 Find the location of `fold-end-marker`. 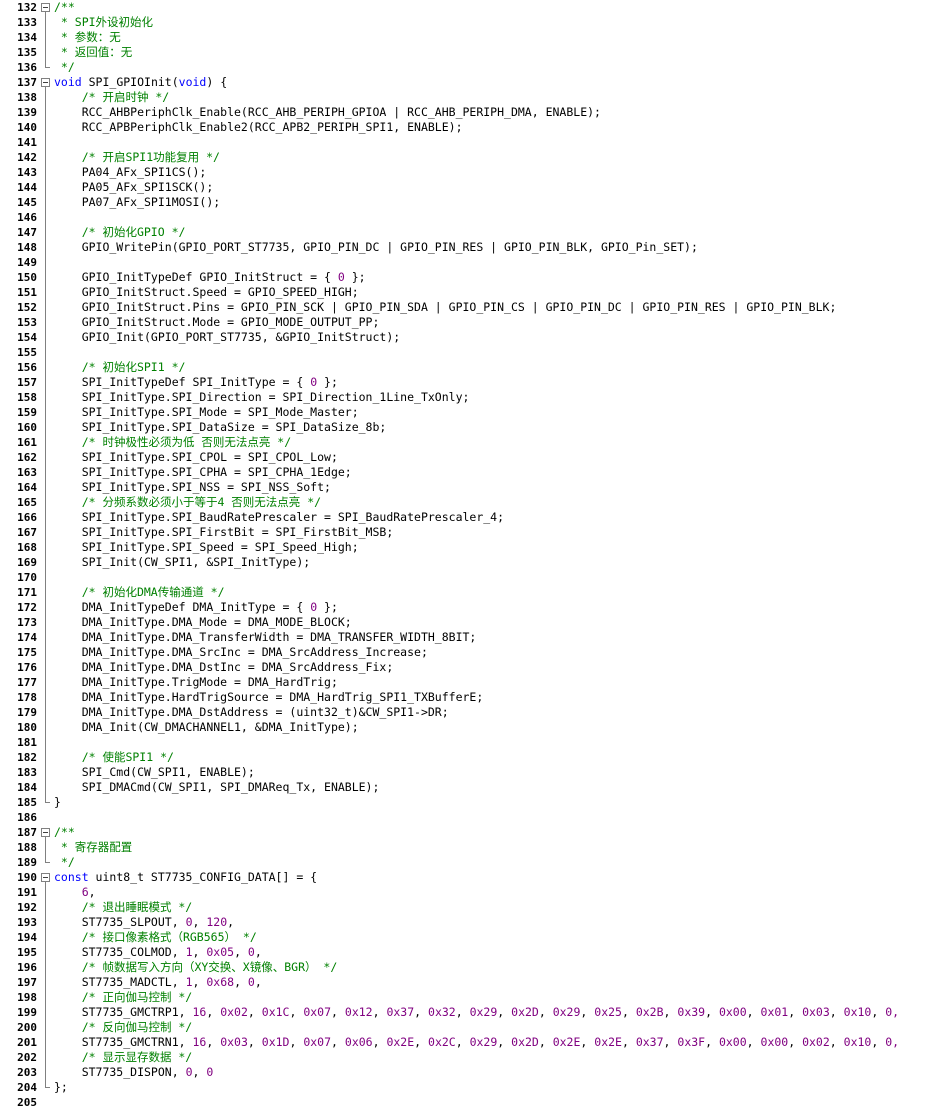

fold-end-marker is located at coordinates (45, 862).